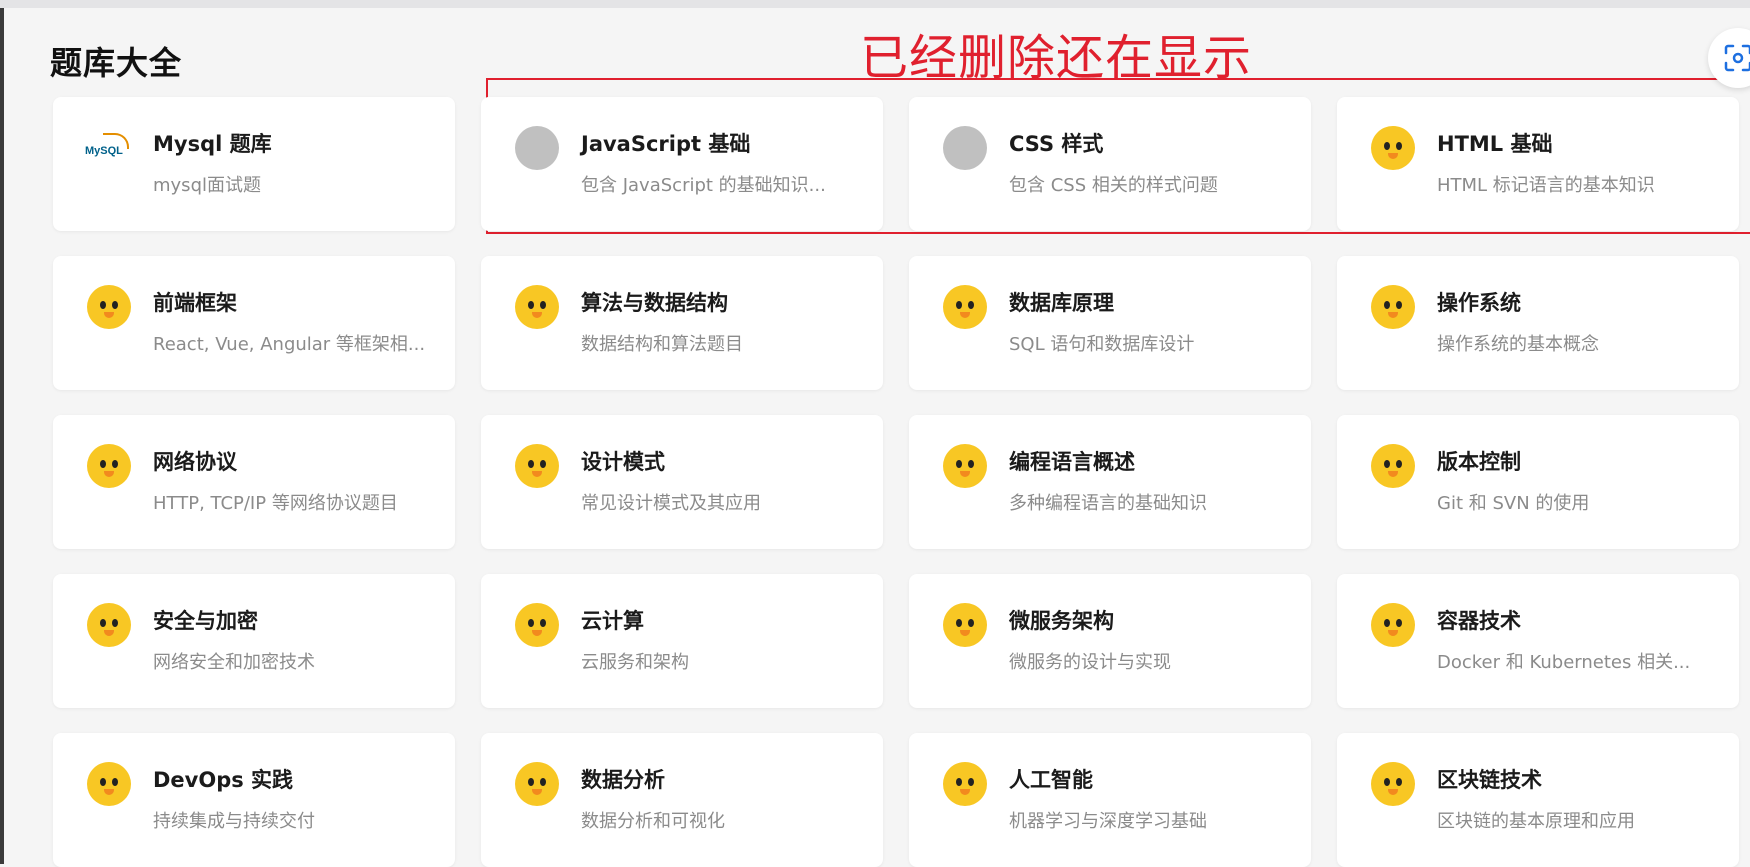 The width and height of the screenshot is (1750, 867). Describe the element at coordinates (1536, 821) in the screenshot. I see `card-description: 区块链的基本原理和应用` at that location.